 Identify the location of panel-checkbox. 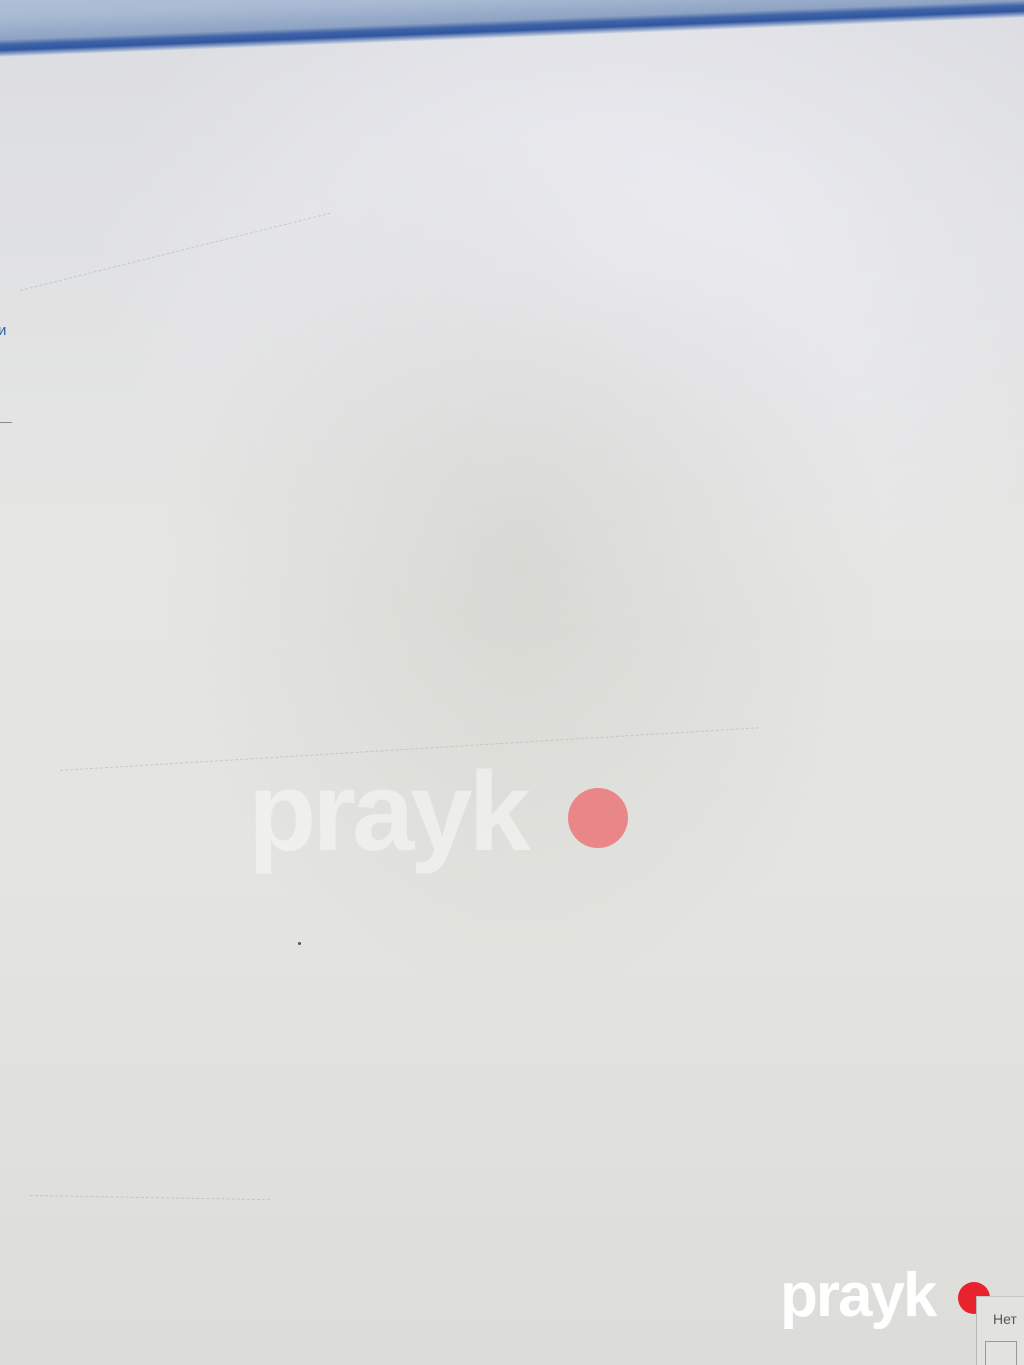
(1001, 1353).